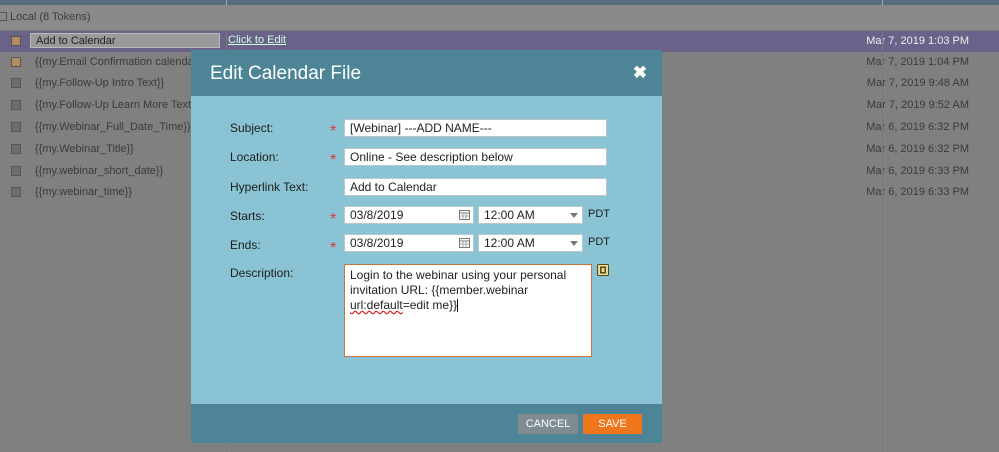 Image resolution: width=999 pixels, height=452 pixels. I want to click on close-icon: ✖, so click(640, 73).